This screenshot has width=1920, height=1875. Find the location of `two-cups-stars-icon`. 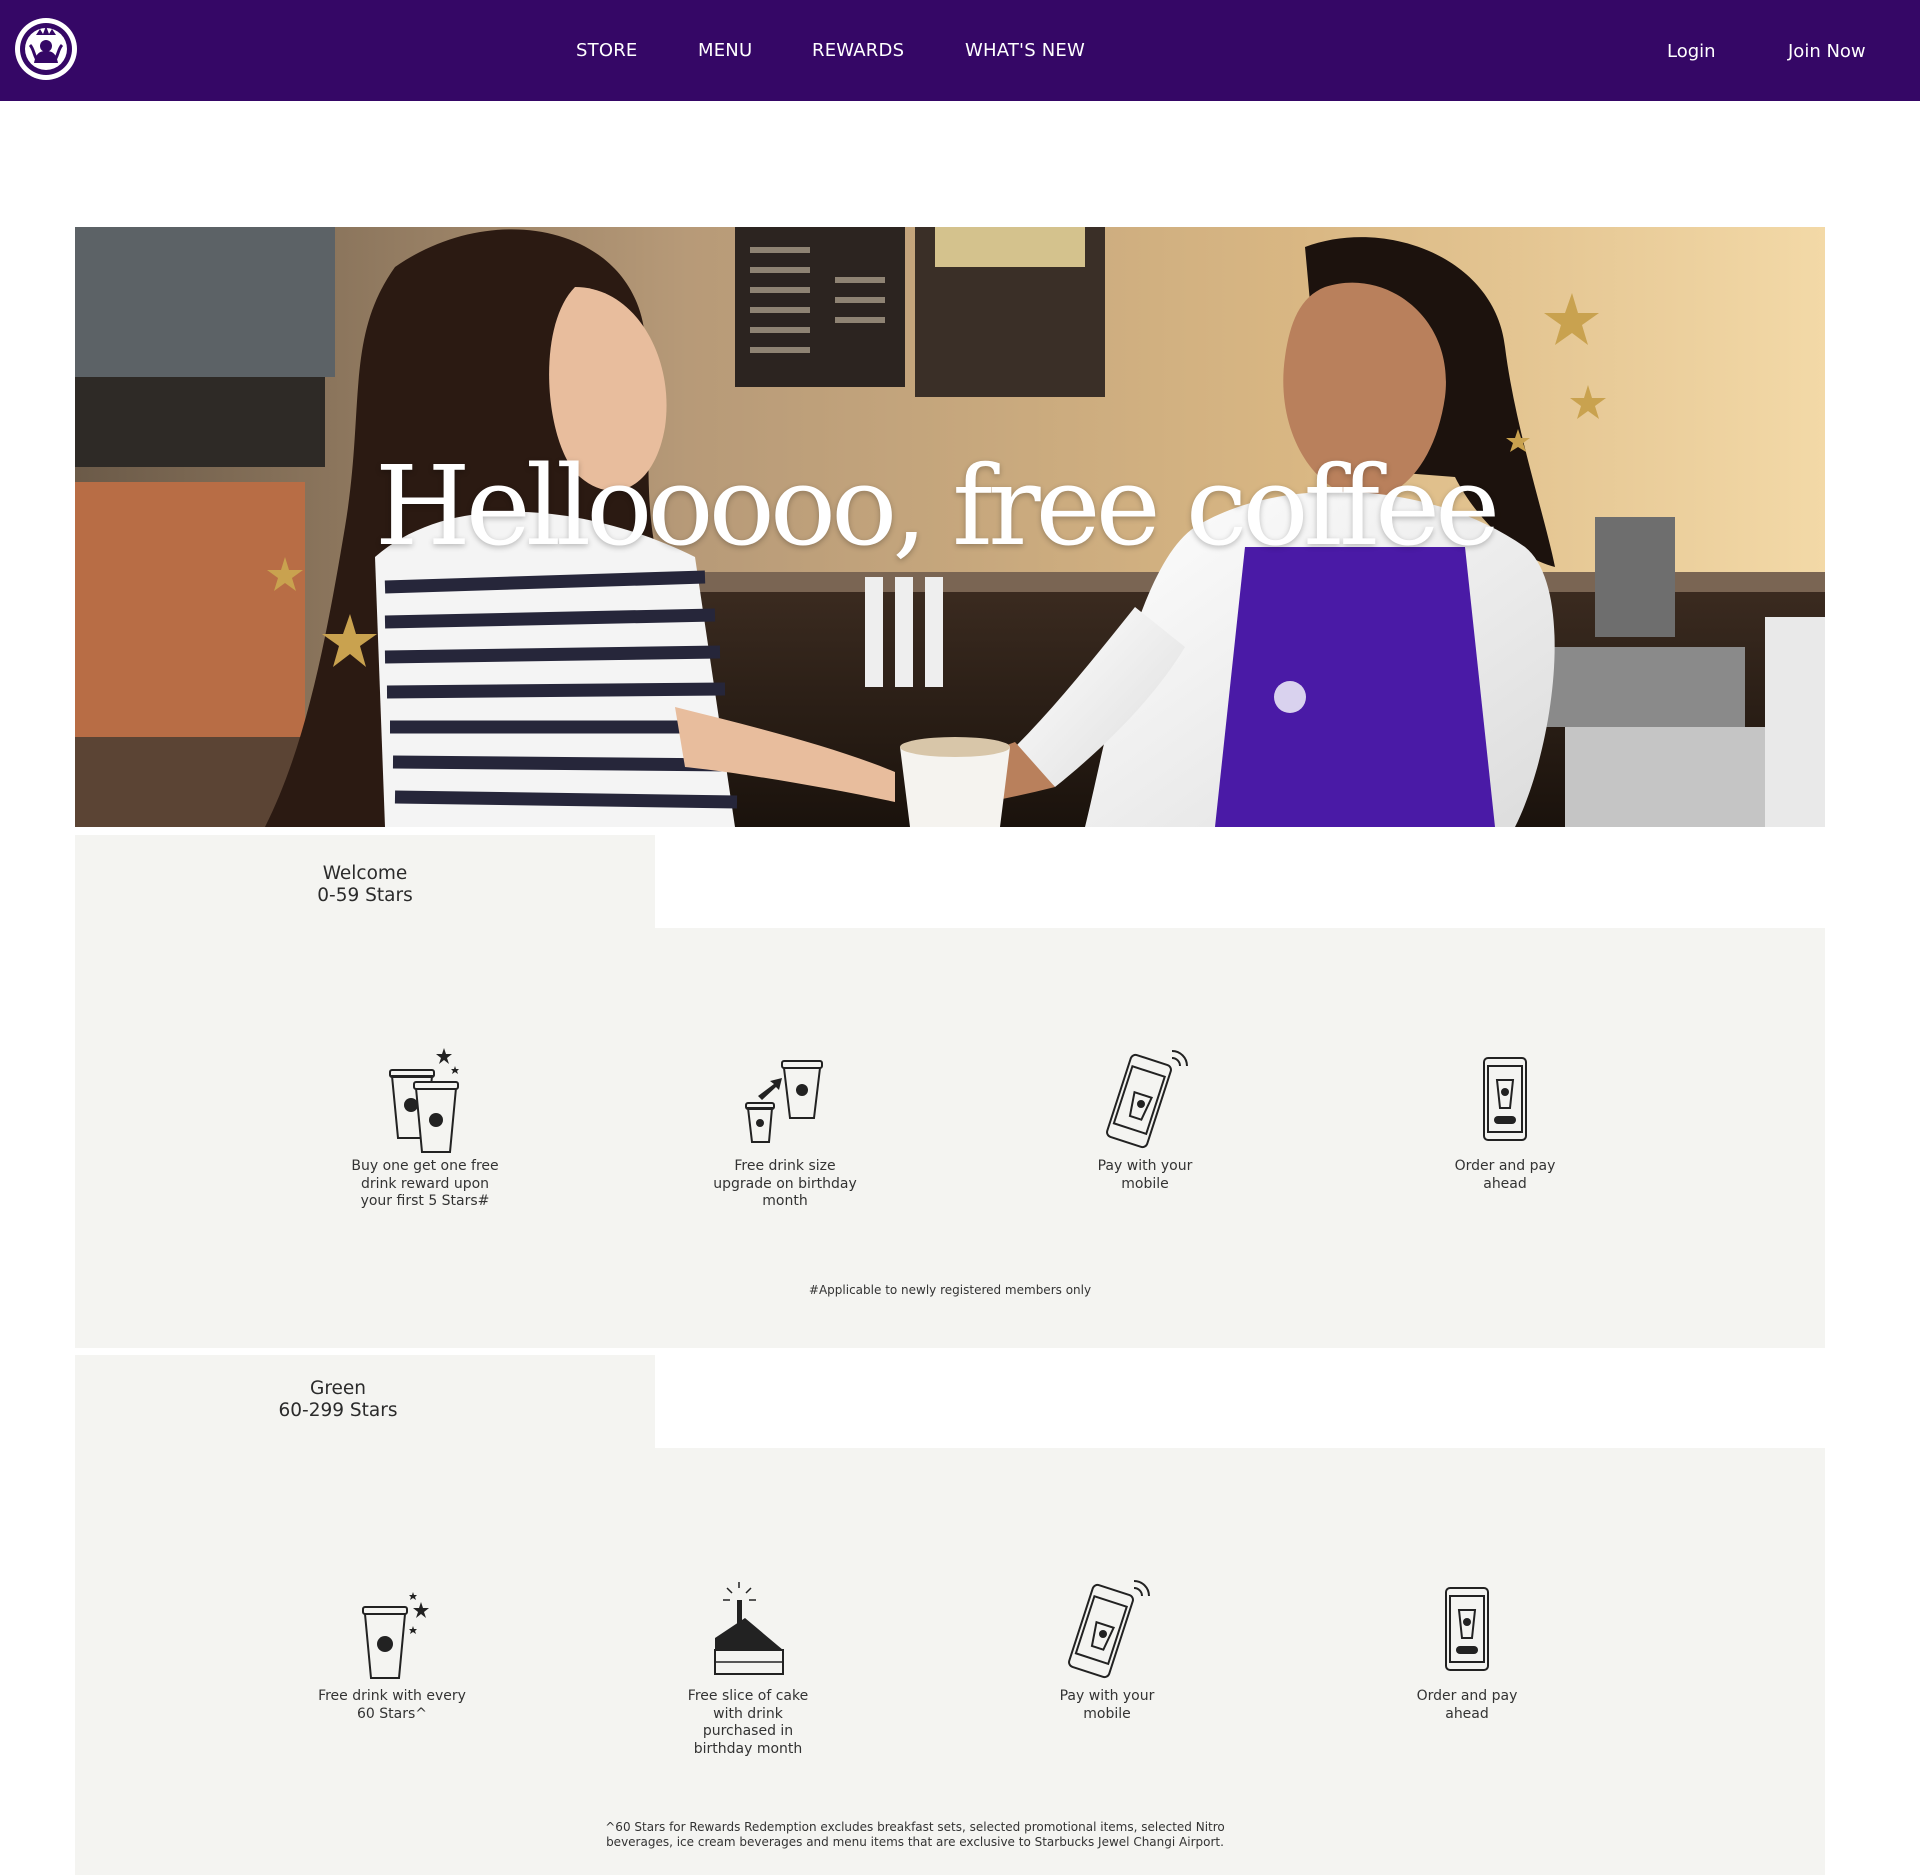

two-cups-stars-icon is located at coordinates (424, 1100).